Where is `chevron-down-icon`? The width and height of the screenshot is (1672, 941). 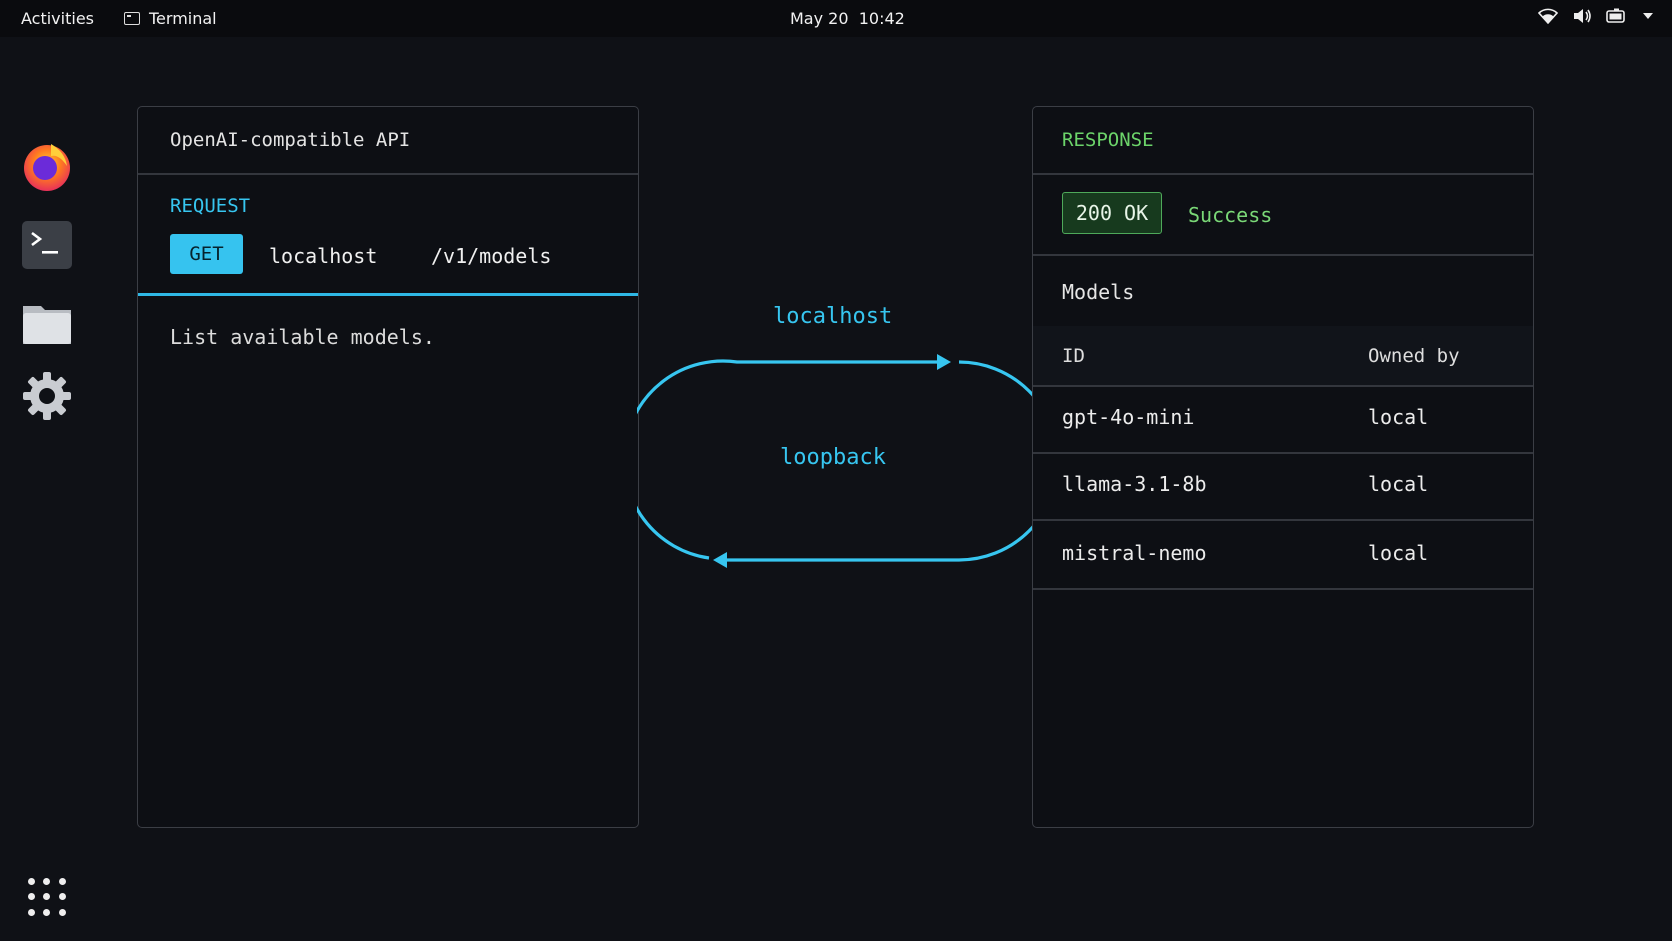 chevron-down-icon is located at coordinates (1648, 16).